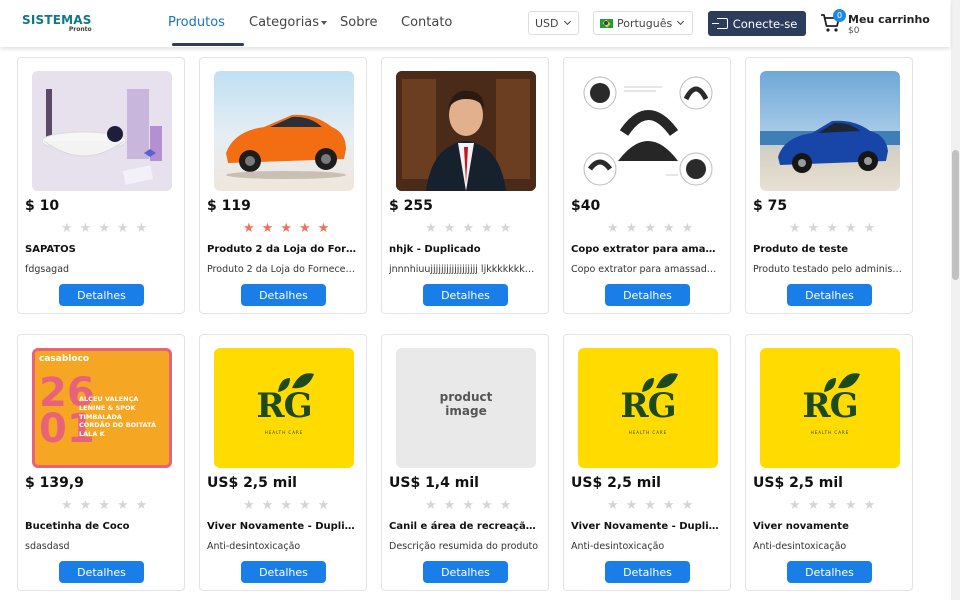 This screenshot has width=960, height=600. I want to click on product-name: Viver Novamente - Duplicado - Duplicado, so click(282, 526).